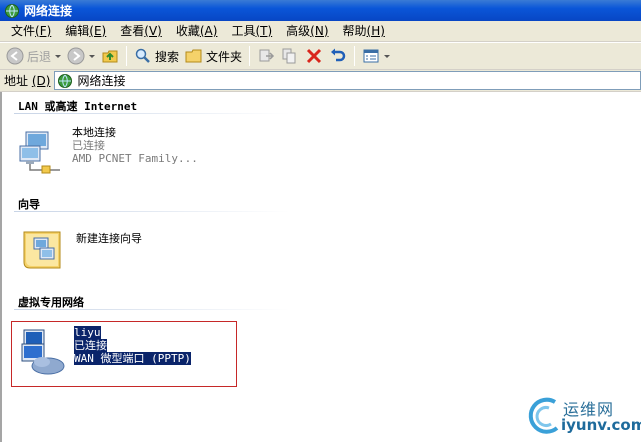 Image resolution: width=641 pixels, height=442 pixels. I want to click on back-arrow-icon, so click(15, 56).